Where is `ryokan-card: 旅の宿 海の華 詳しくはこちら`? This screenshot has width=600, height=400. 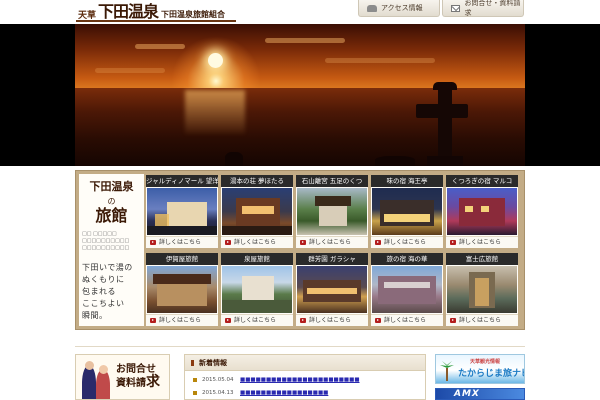 ryokan-card: 旅の宿 海の華 詳しくはこちら is located at coordinates (407, 289).